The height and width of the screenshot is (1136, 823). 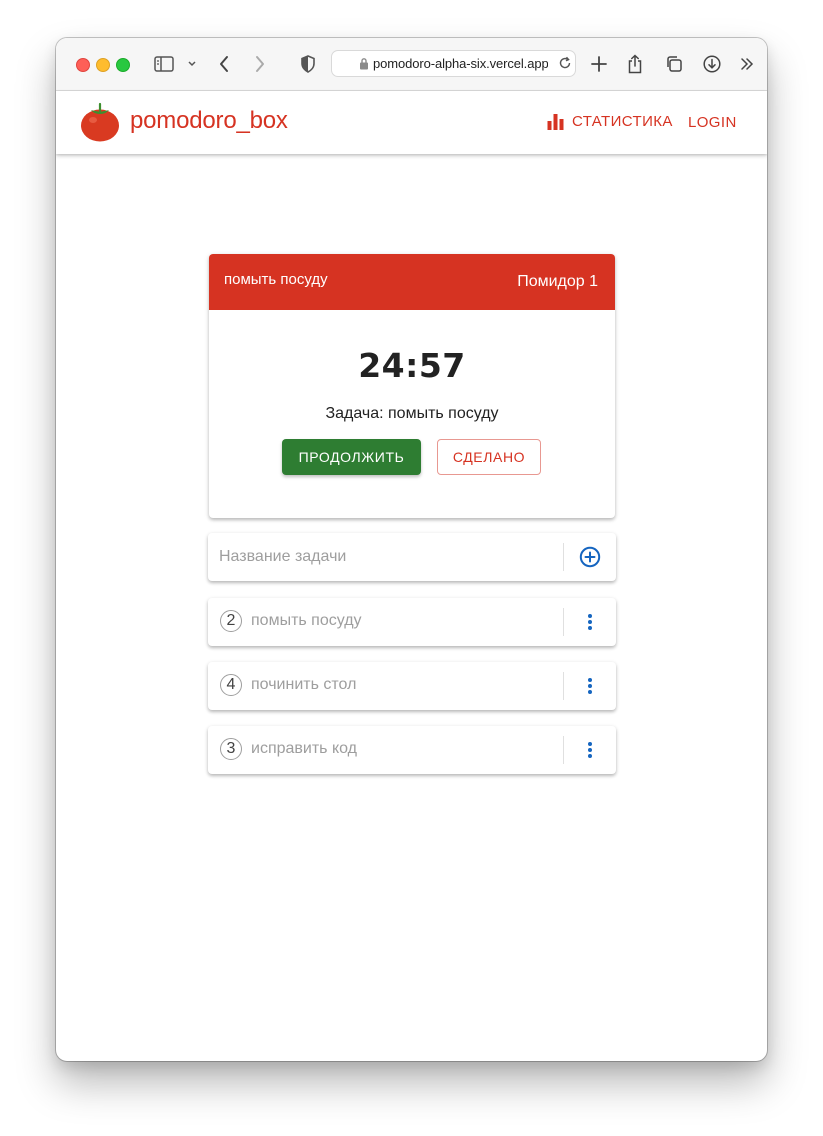 What do you see at coordinates (364, 66) in the screenshot?
I see `lock-icon` at bounding box center [364, 66].